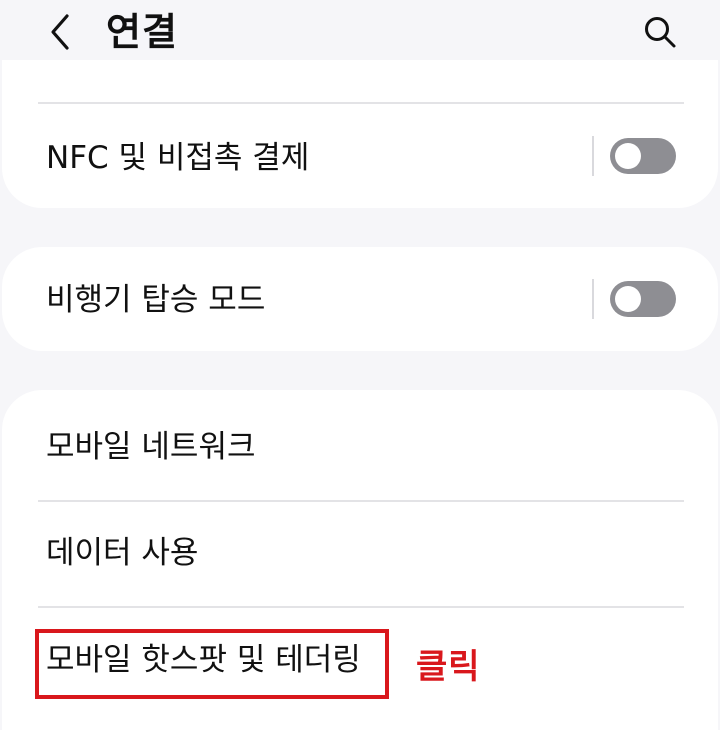 This screenshot has height=730, width=720. What do you see at coordinates (212, 664) in the screenshot?
I see `hotspot-highlight-box` at bounding box center [212, 664].